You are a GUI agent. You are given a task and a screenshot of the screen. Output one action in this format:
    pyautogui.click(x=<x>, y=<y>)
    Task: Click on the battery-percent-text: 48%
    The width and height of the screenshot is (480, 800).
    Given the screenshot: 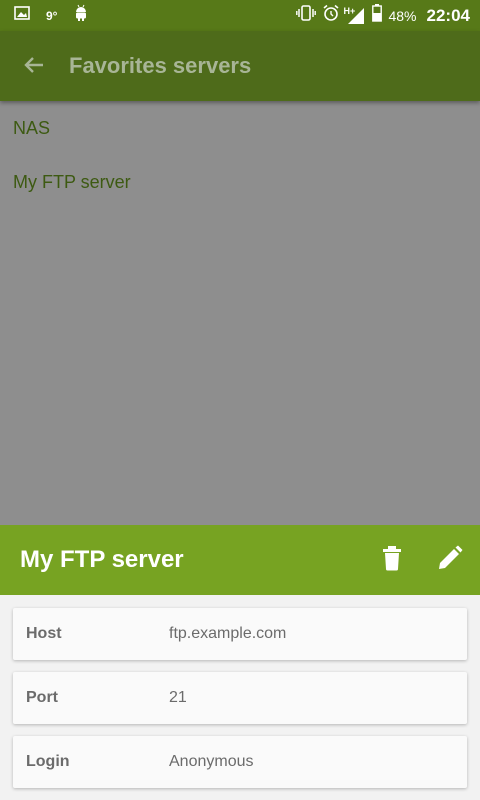 What is the action you would take?
    pyautogui.click(x=402, y=15)
    